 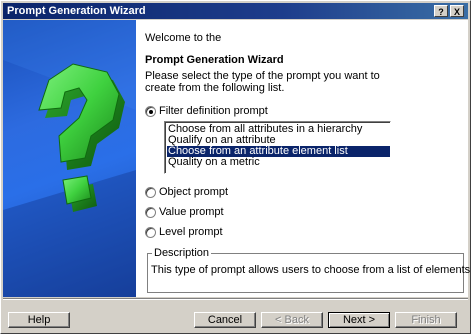 I want to click on list-item: Quality on a metric, so click(x=278, y=162).